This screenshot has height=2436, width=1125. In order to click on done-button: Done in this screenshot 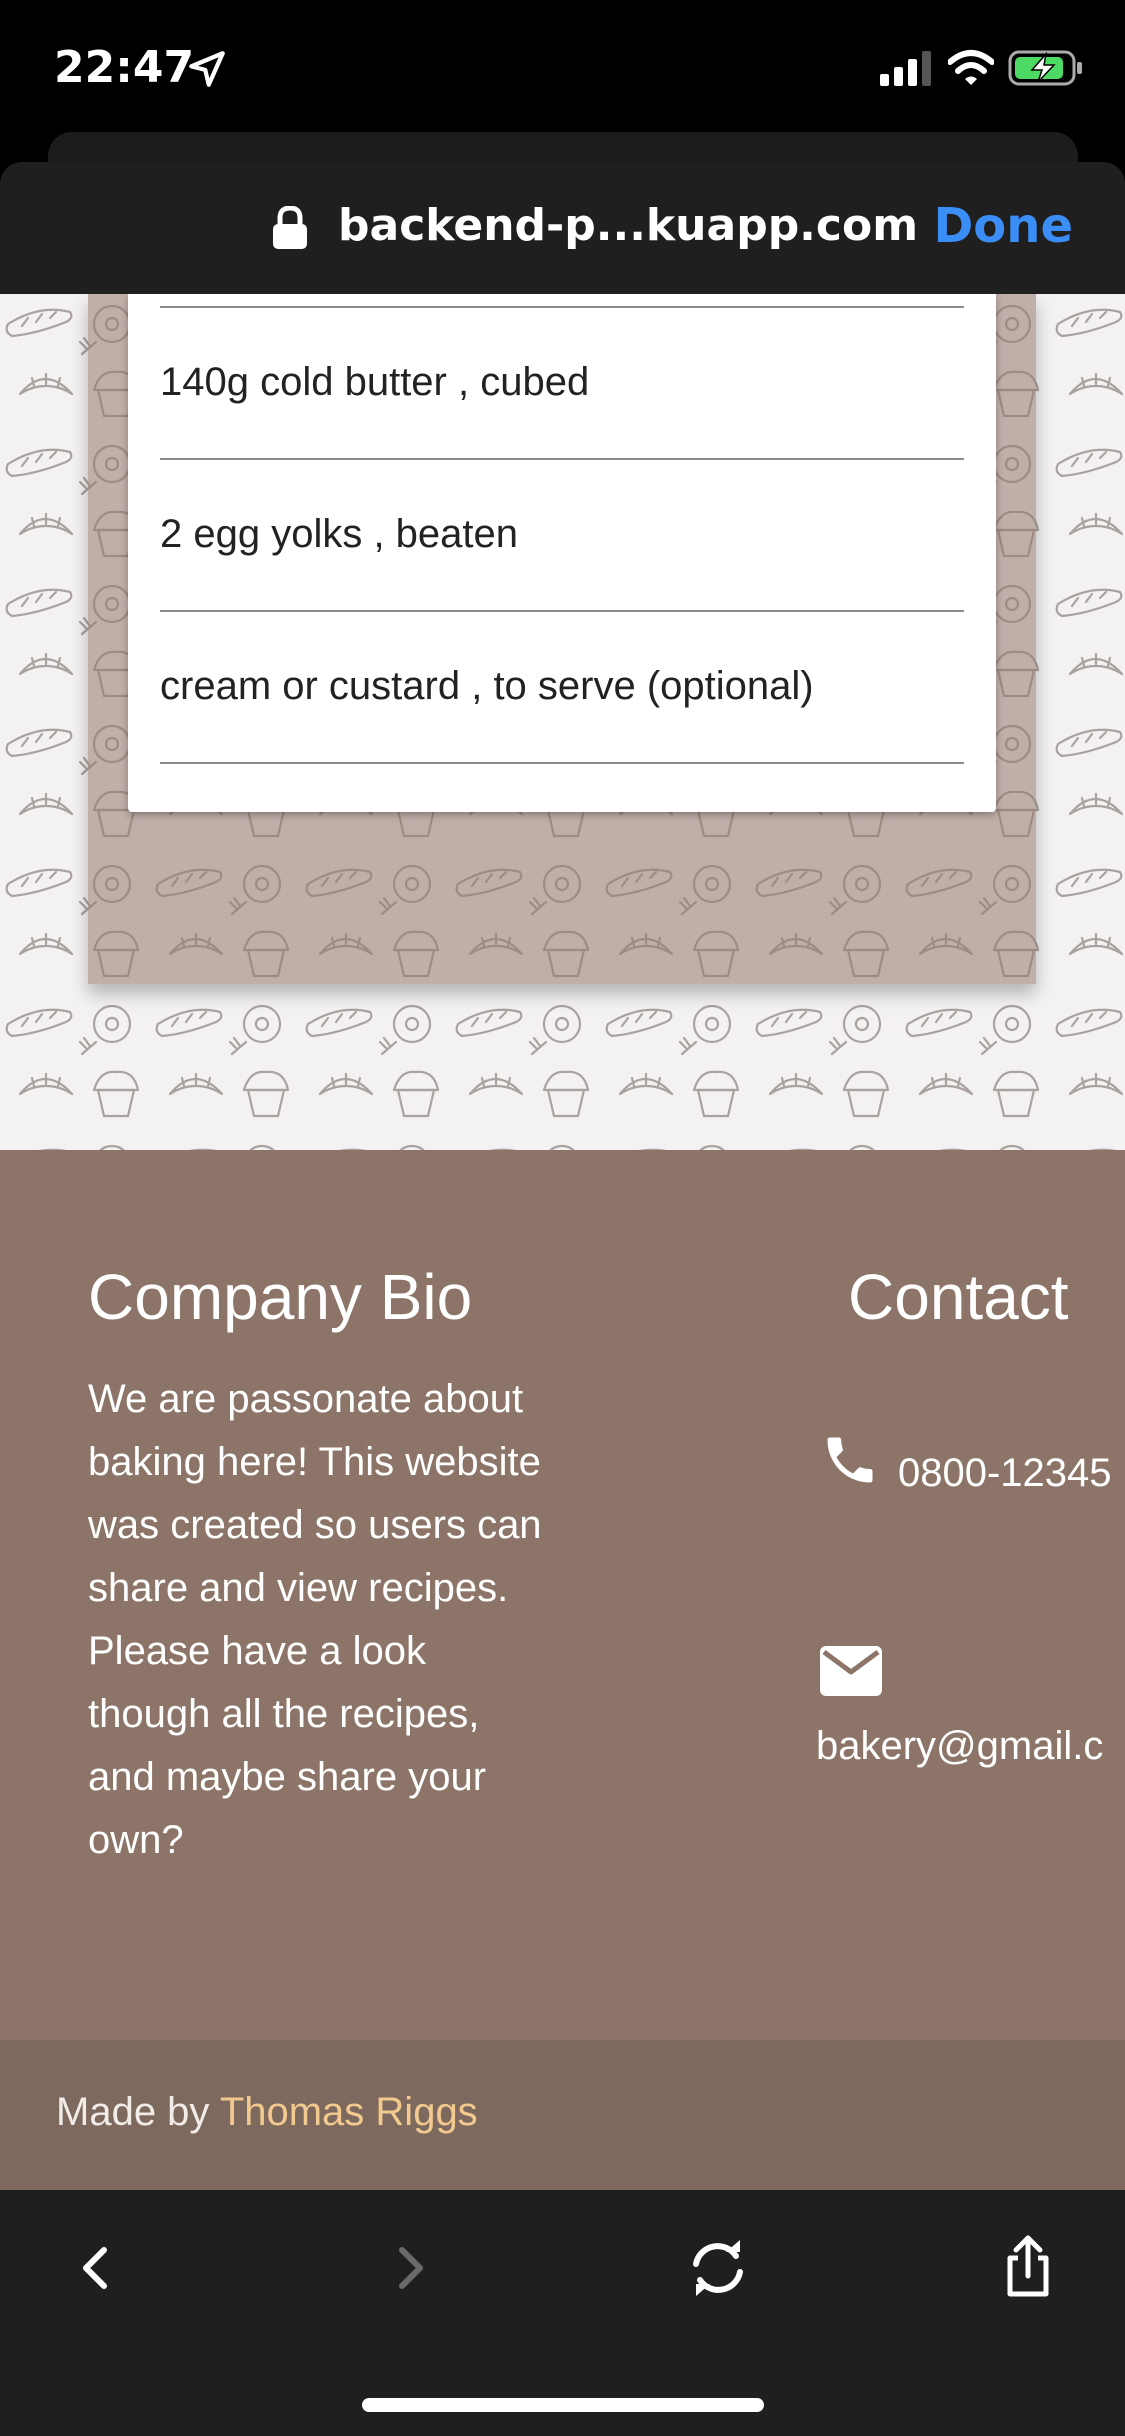, I will do `click(1003, 226)`.